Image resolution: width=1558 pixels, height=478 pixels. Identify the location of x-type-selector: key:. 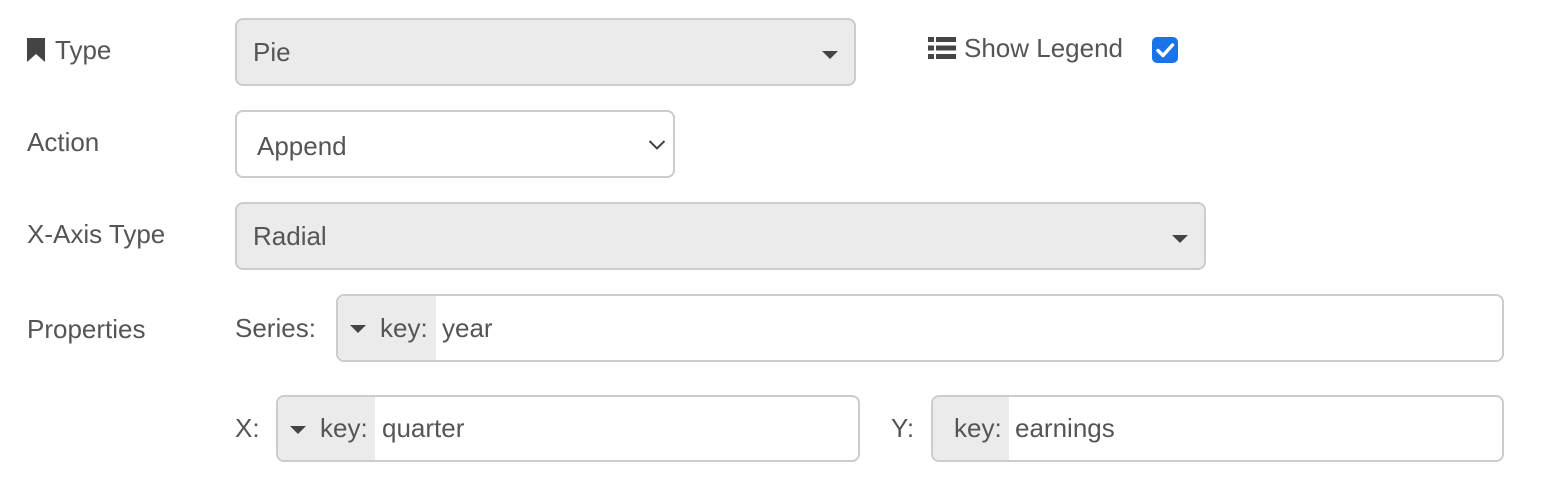
(326, 428).